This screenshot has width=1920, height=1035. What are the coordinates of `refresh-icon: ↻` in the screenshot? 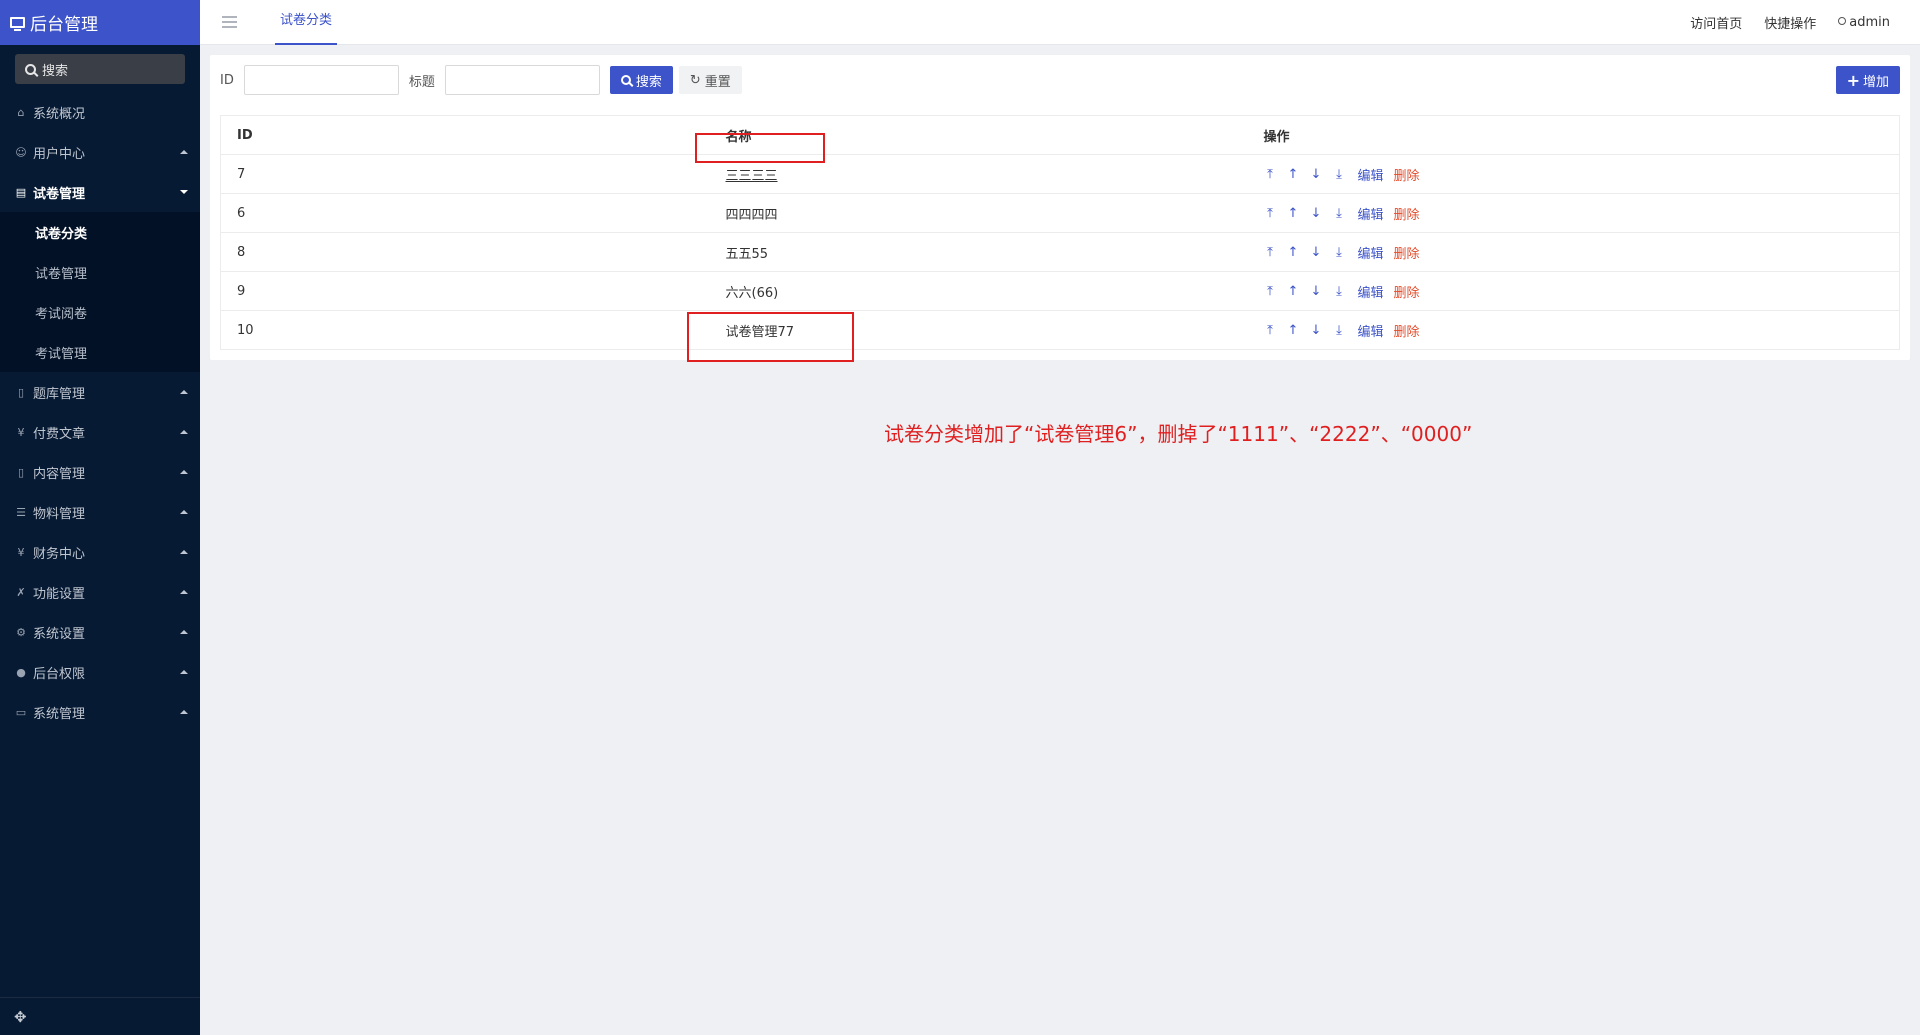 It's located at (695, 80).